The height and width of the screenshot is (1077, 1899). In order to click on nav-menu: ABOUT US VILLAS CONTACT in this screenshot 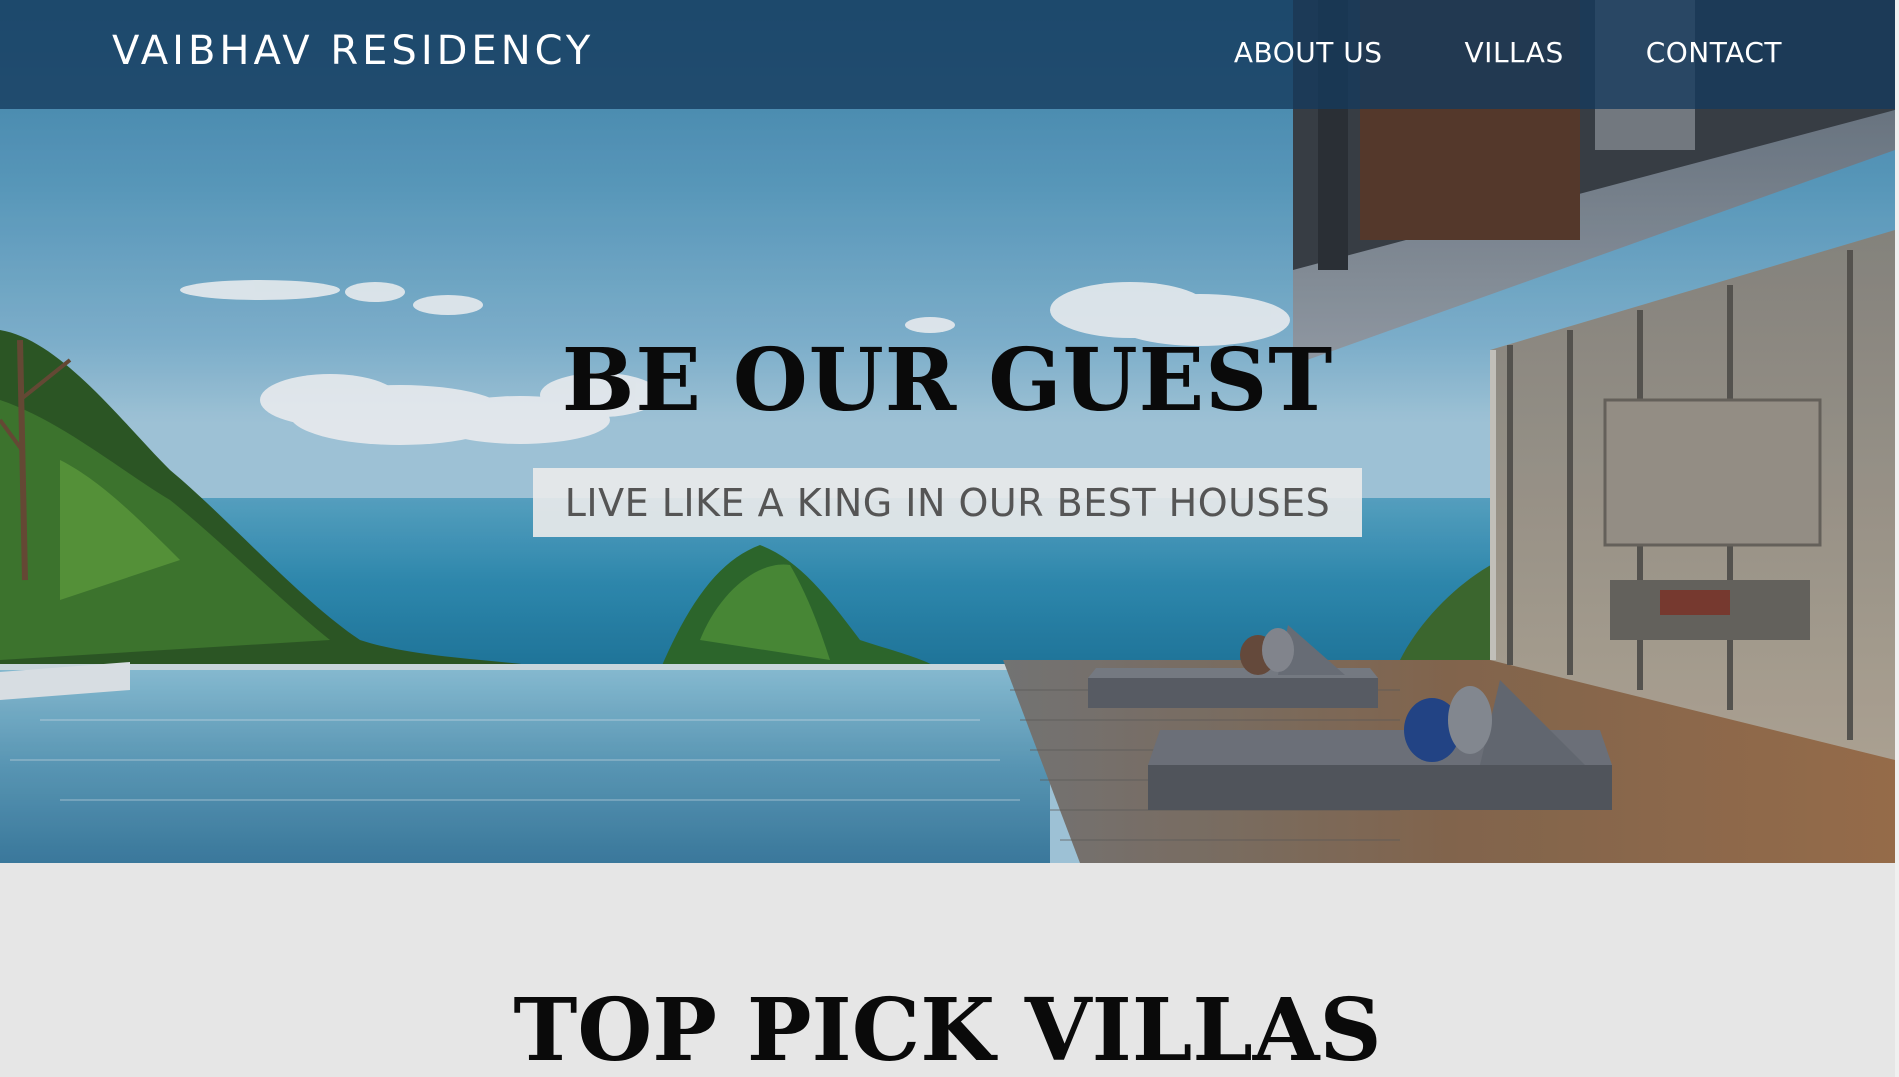, I will do `click(1508, 52)`.